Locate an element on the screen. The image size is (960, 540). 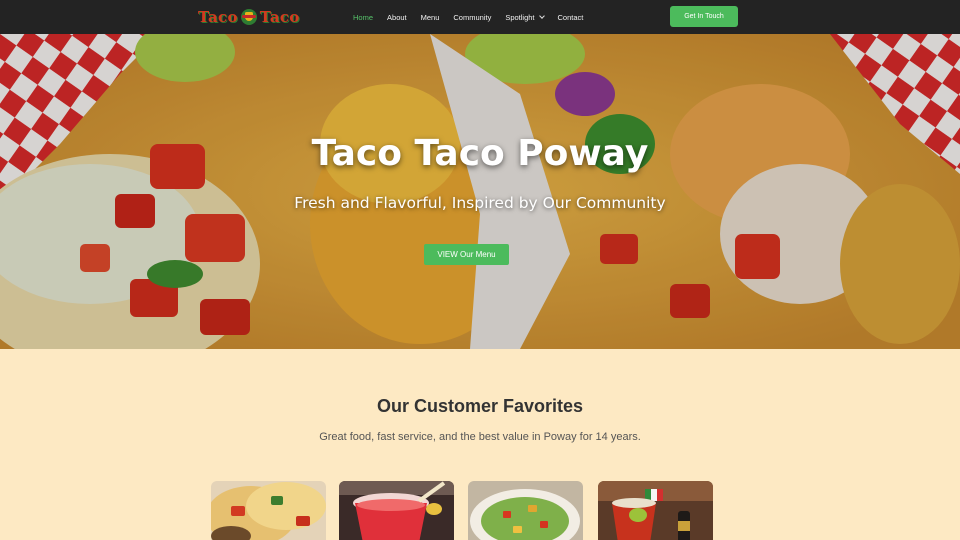
site-logo: Taco Taco is located at coordinates (249, 17).